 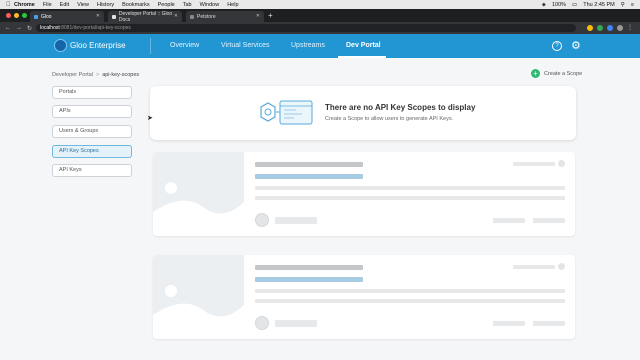 What do you see at coordinates (210, 5) in the screenshot?
I see `menu-window: Window` at bounding box center [210, 5].